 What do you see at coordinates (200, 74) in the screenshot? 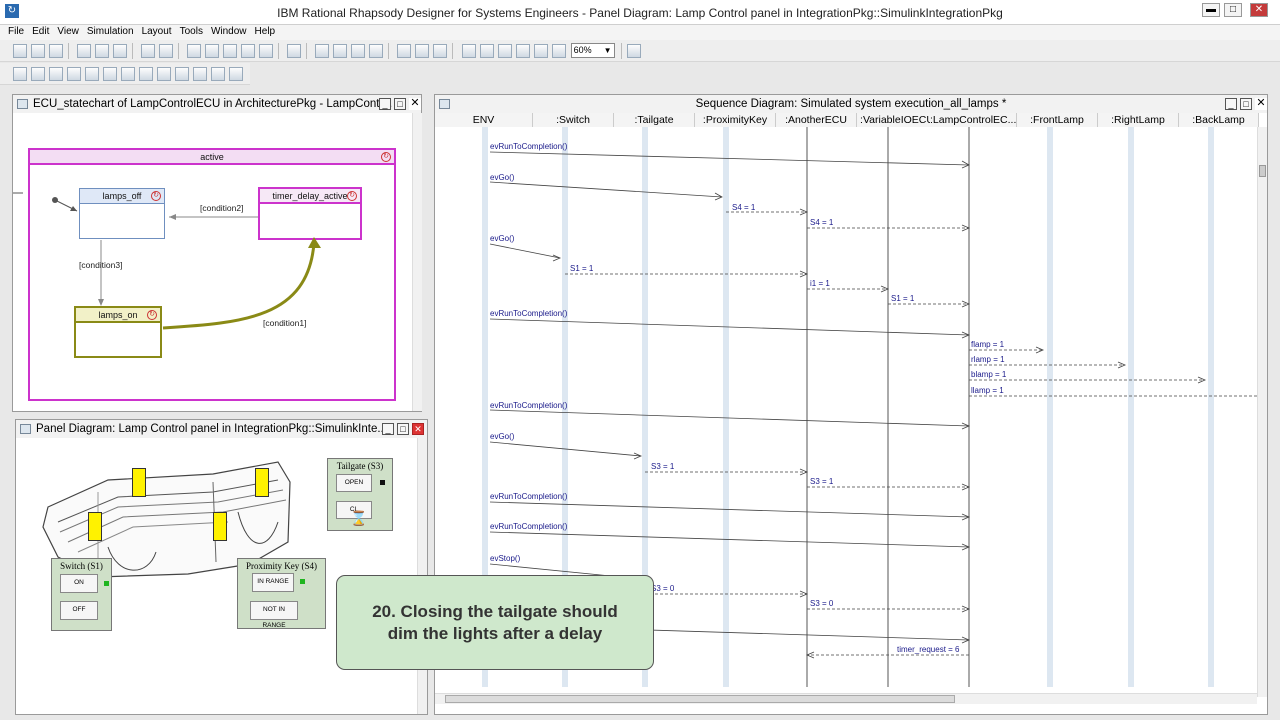
I see `flag-icon` at bounding box center [200, 74].